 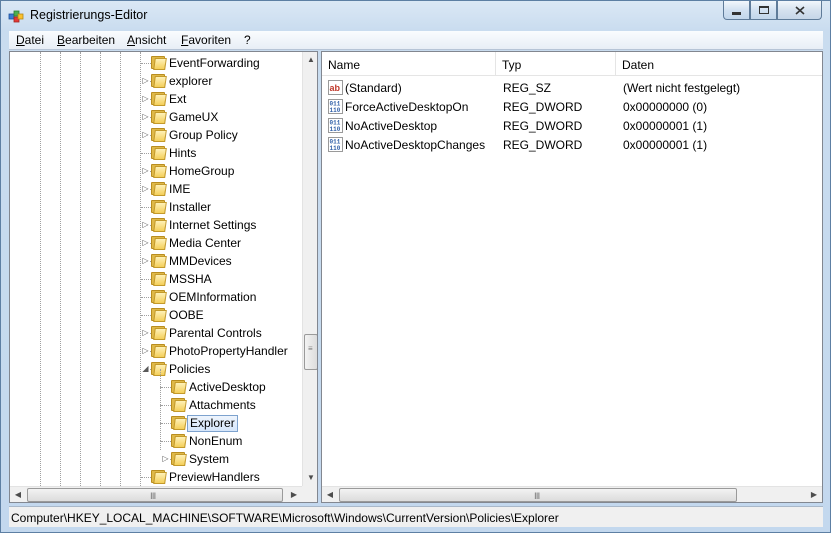 I want to click on title-bar: Registrierungs-Editor, so click(x=415, y=16).